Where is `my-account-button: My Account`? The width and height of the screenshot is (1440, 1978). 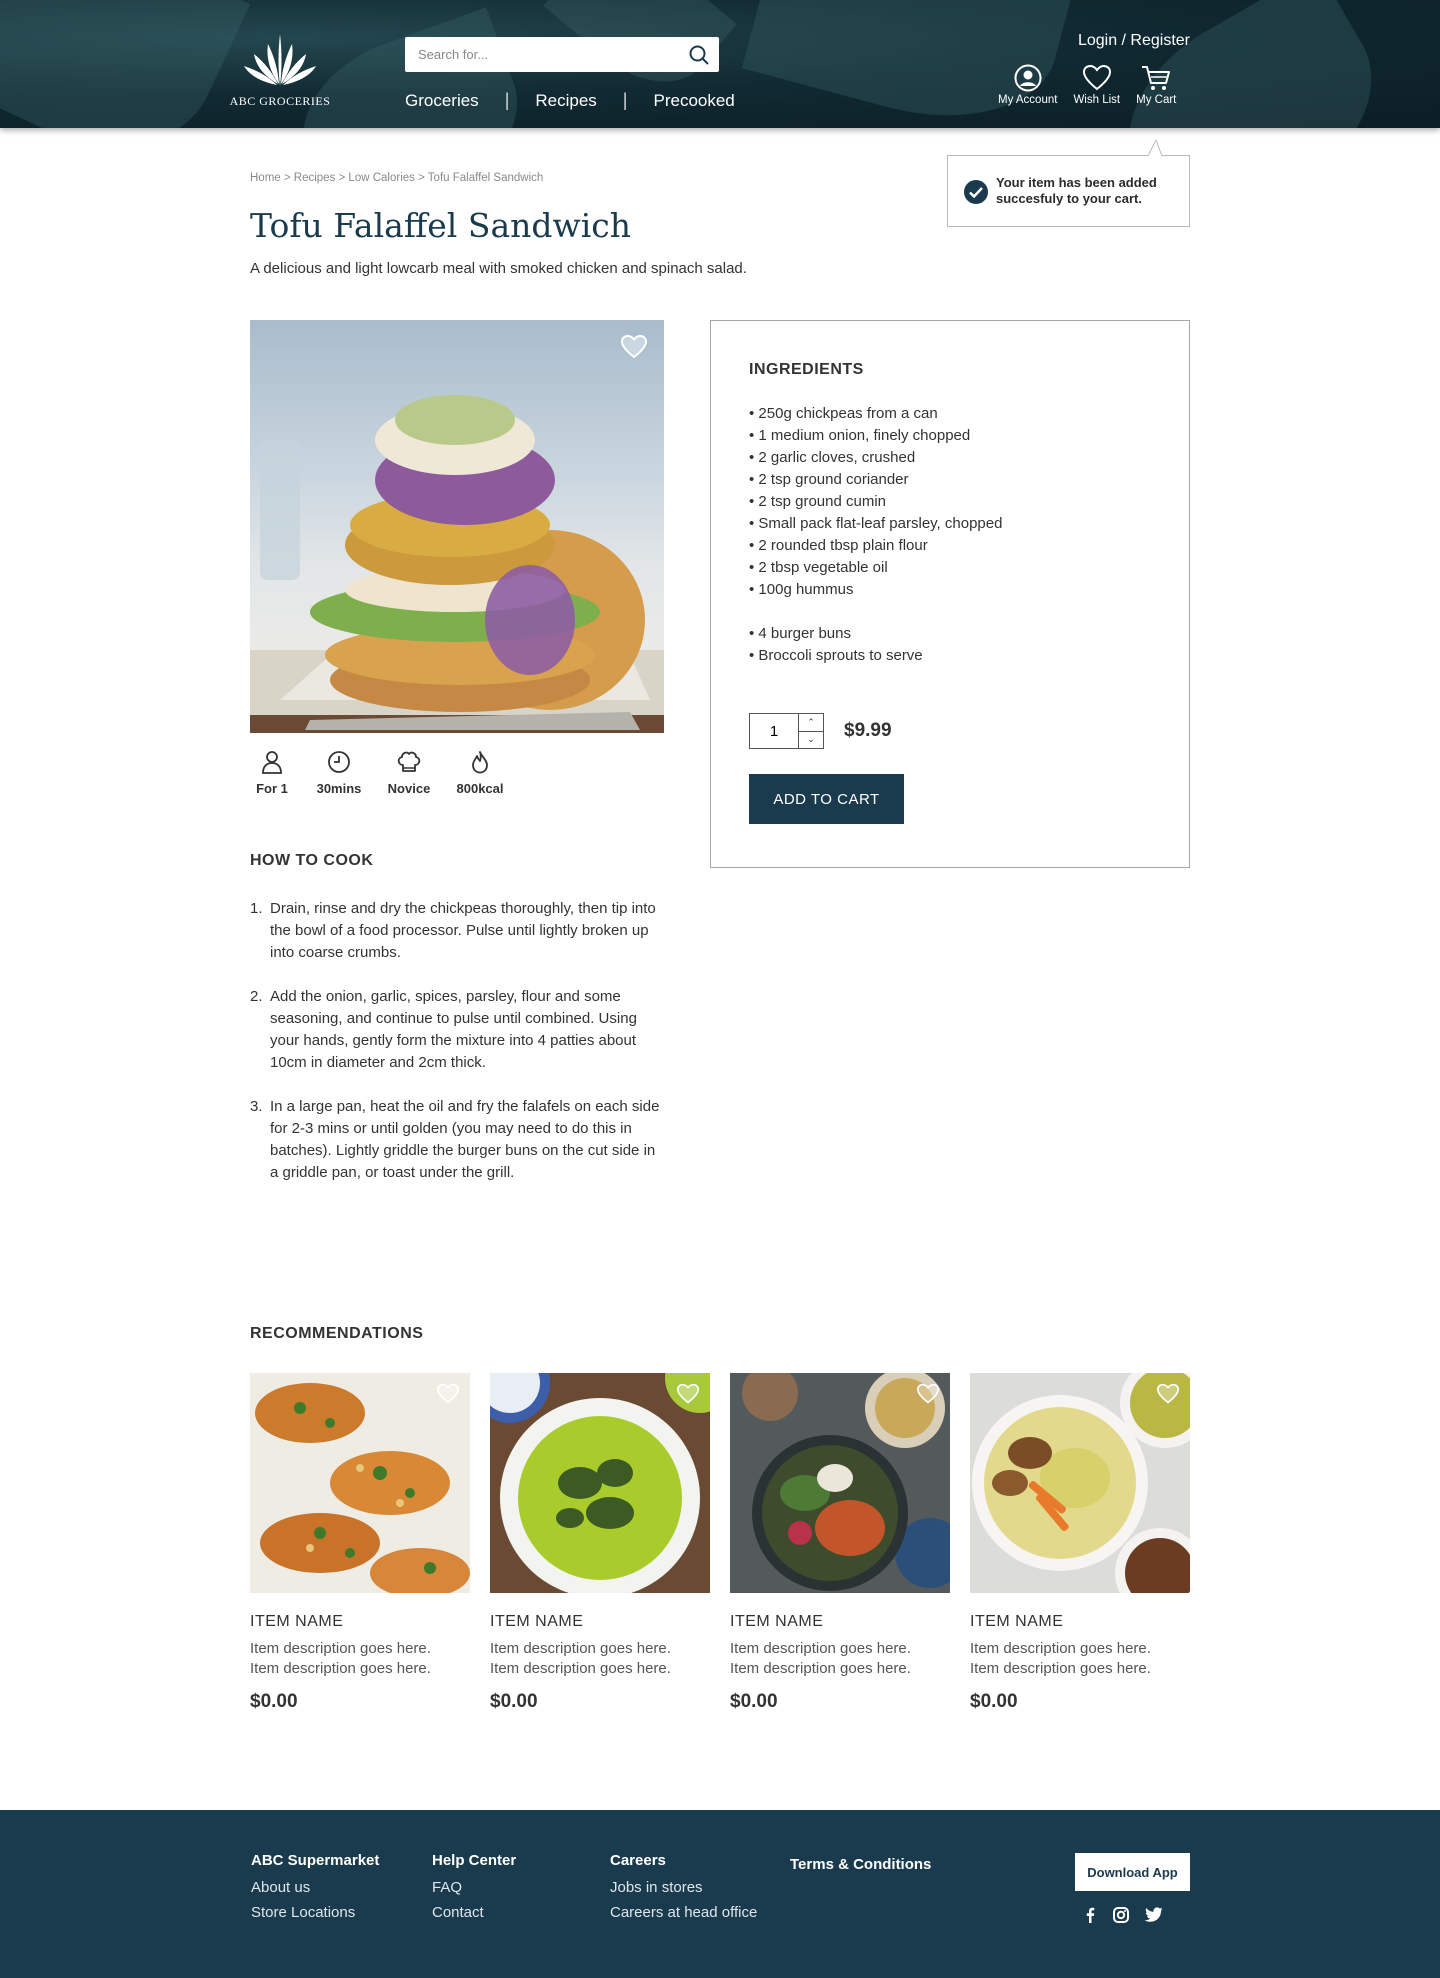 my-account-button: My Account is located at coordinates (1027, 85).